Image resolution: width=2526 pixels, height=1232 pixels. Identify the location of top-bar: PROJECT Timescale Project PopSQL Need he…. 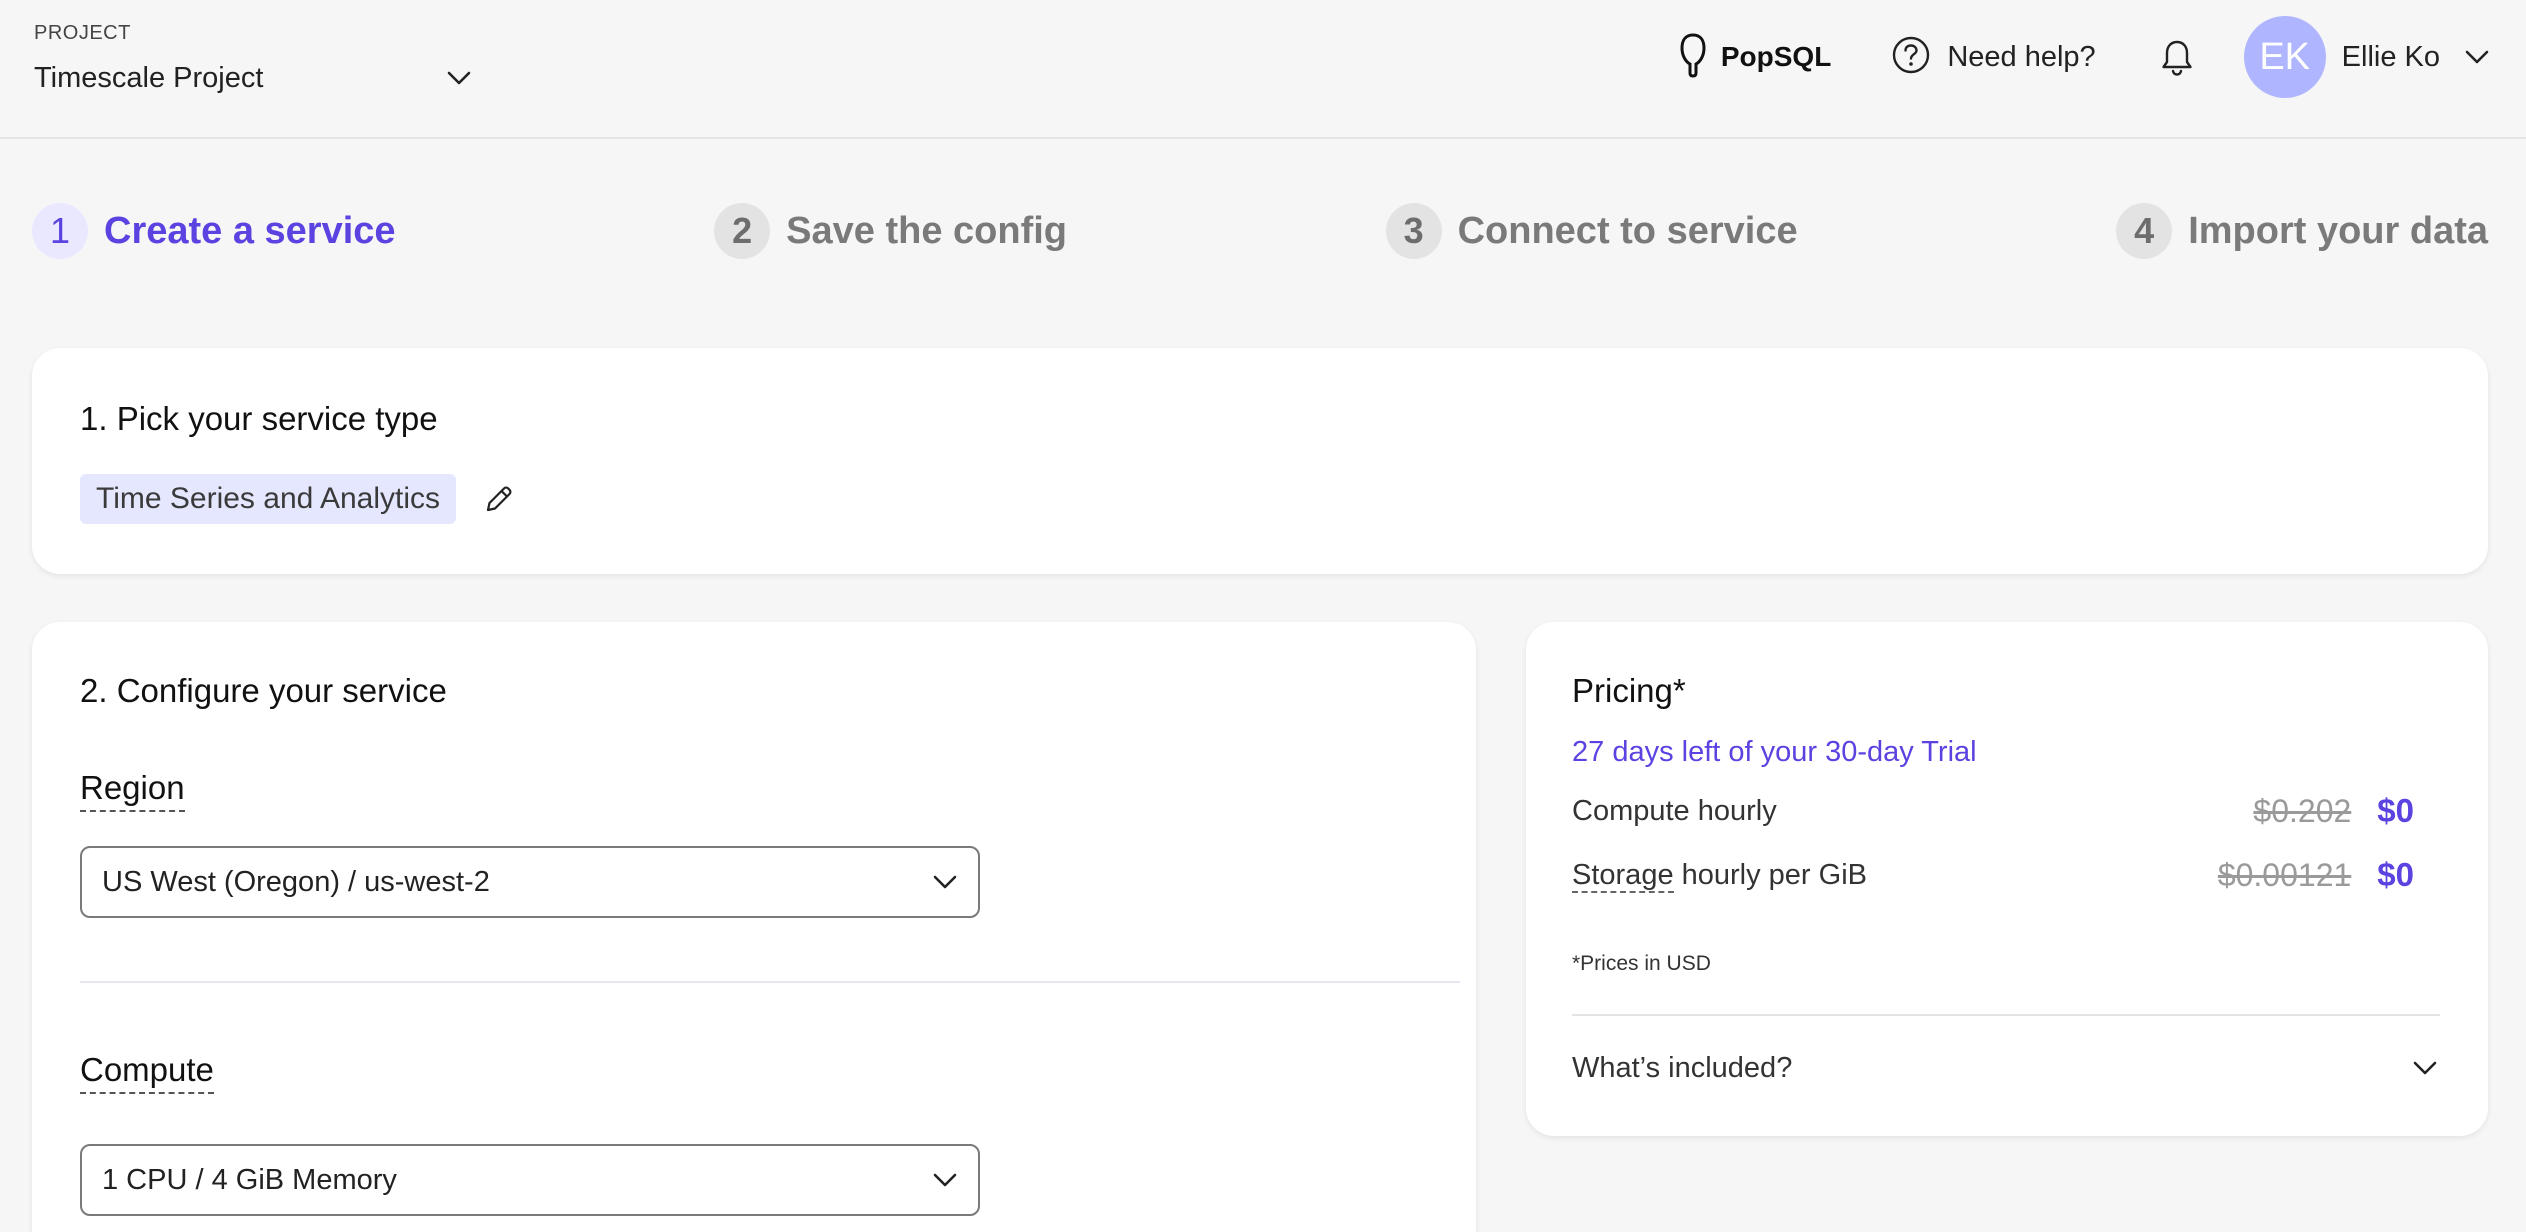
(1263, 69).